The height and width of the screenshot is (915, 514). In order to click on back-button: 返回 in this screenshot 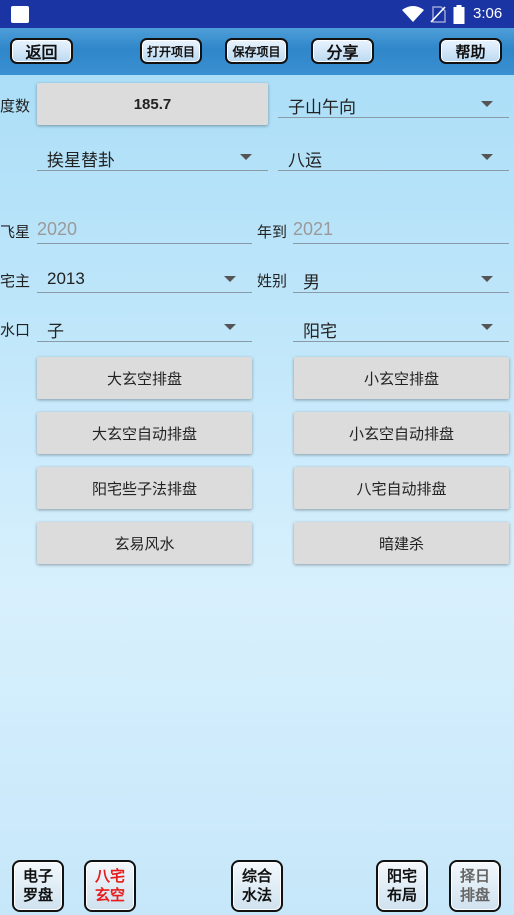, I will do `click(41, 51)`.